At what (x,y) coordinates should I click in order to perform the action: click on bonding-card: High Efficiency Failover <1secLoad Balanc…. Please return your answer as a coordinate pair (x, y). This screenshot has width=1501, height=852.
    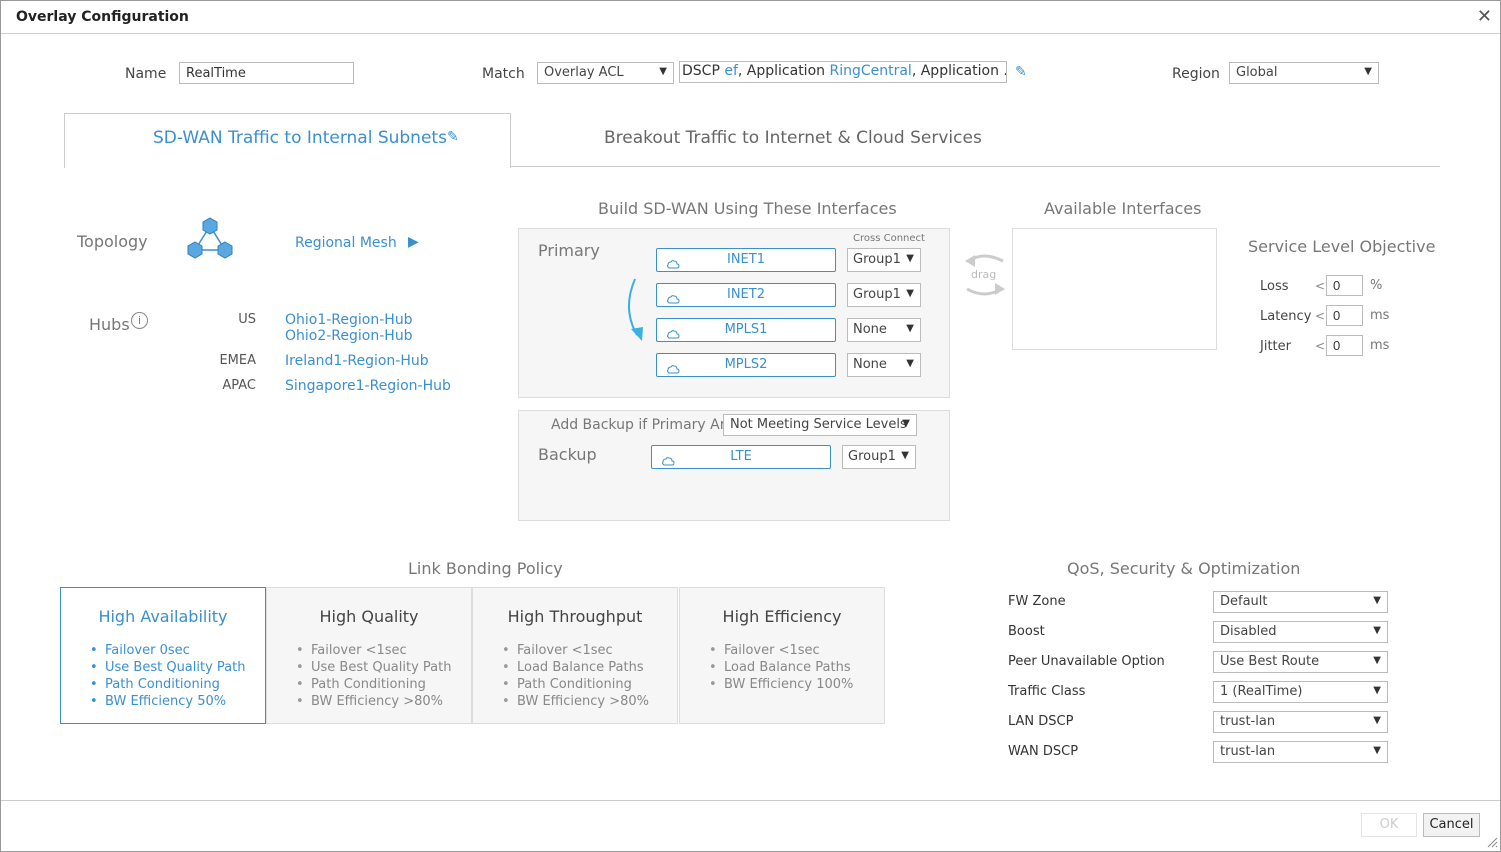
    Looking at the image, I should click on (782, 655).